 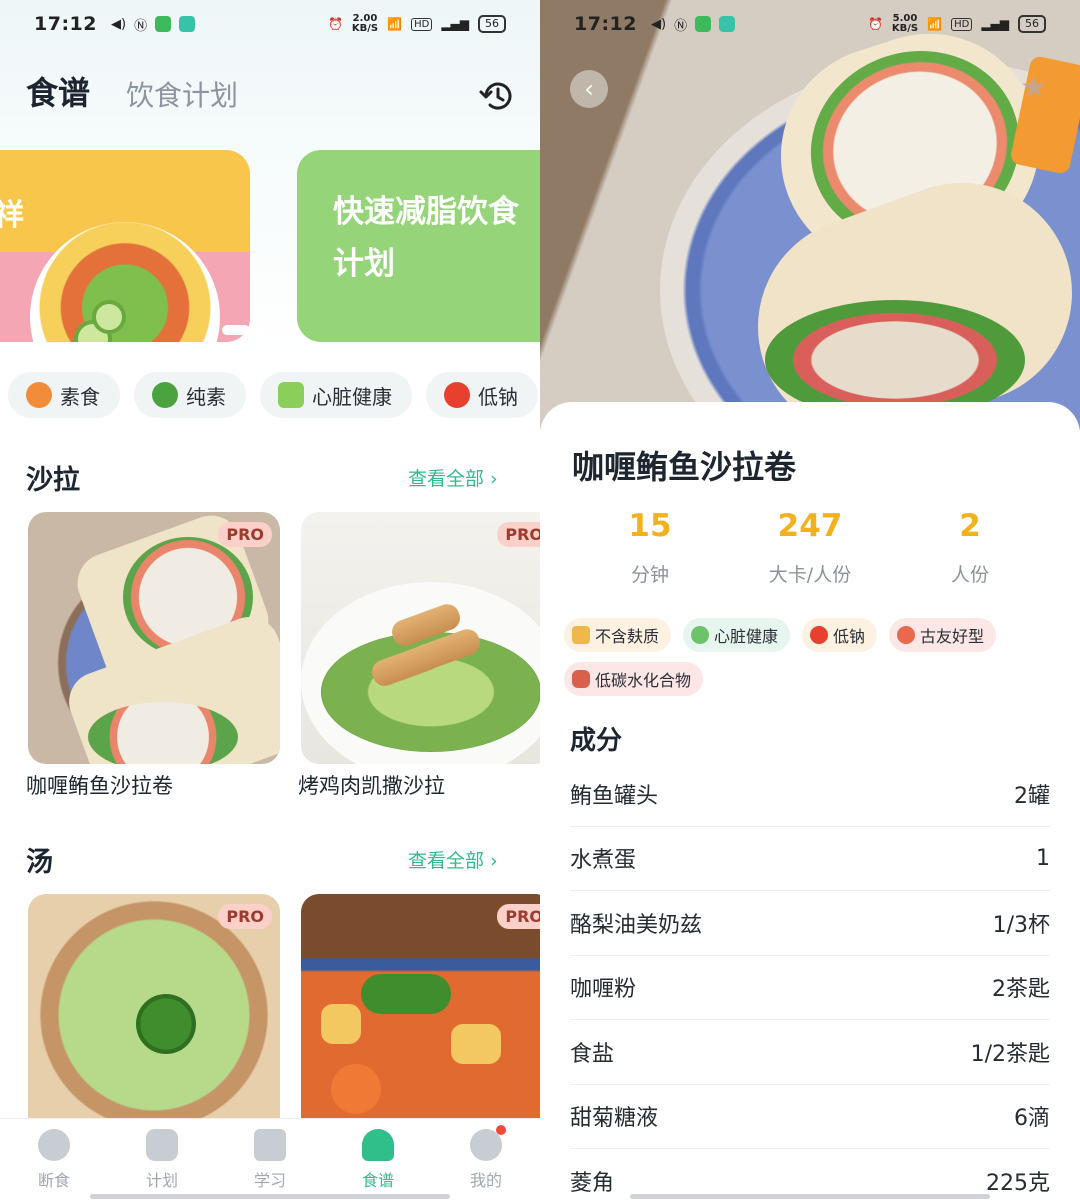 What do you see at coordinates (377, 1180) in the screenshot?
I see `nav-label: 食谱` at bounding box center [377, 1180].